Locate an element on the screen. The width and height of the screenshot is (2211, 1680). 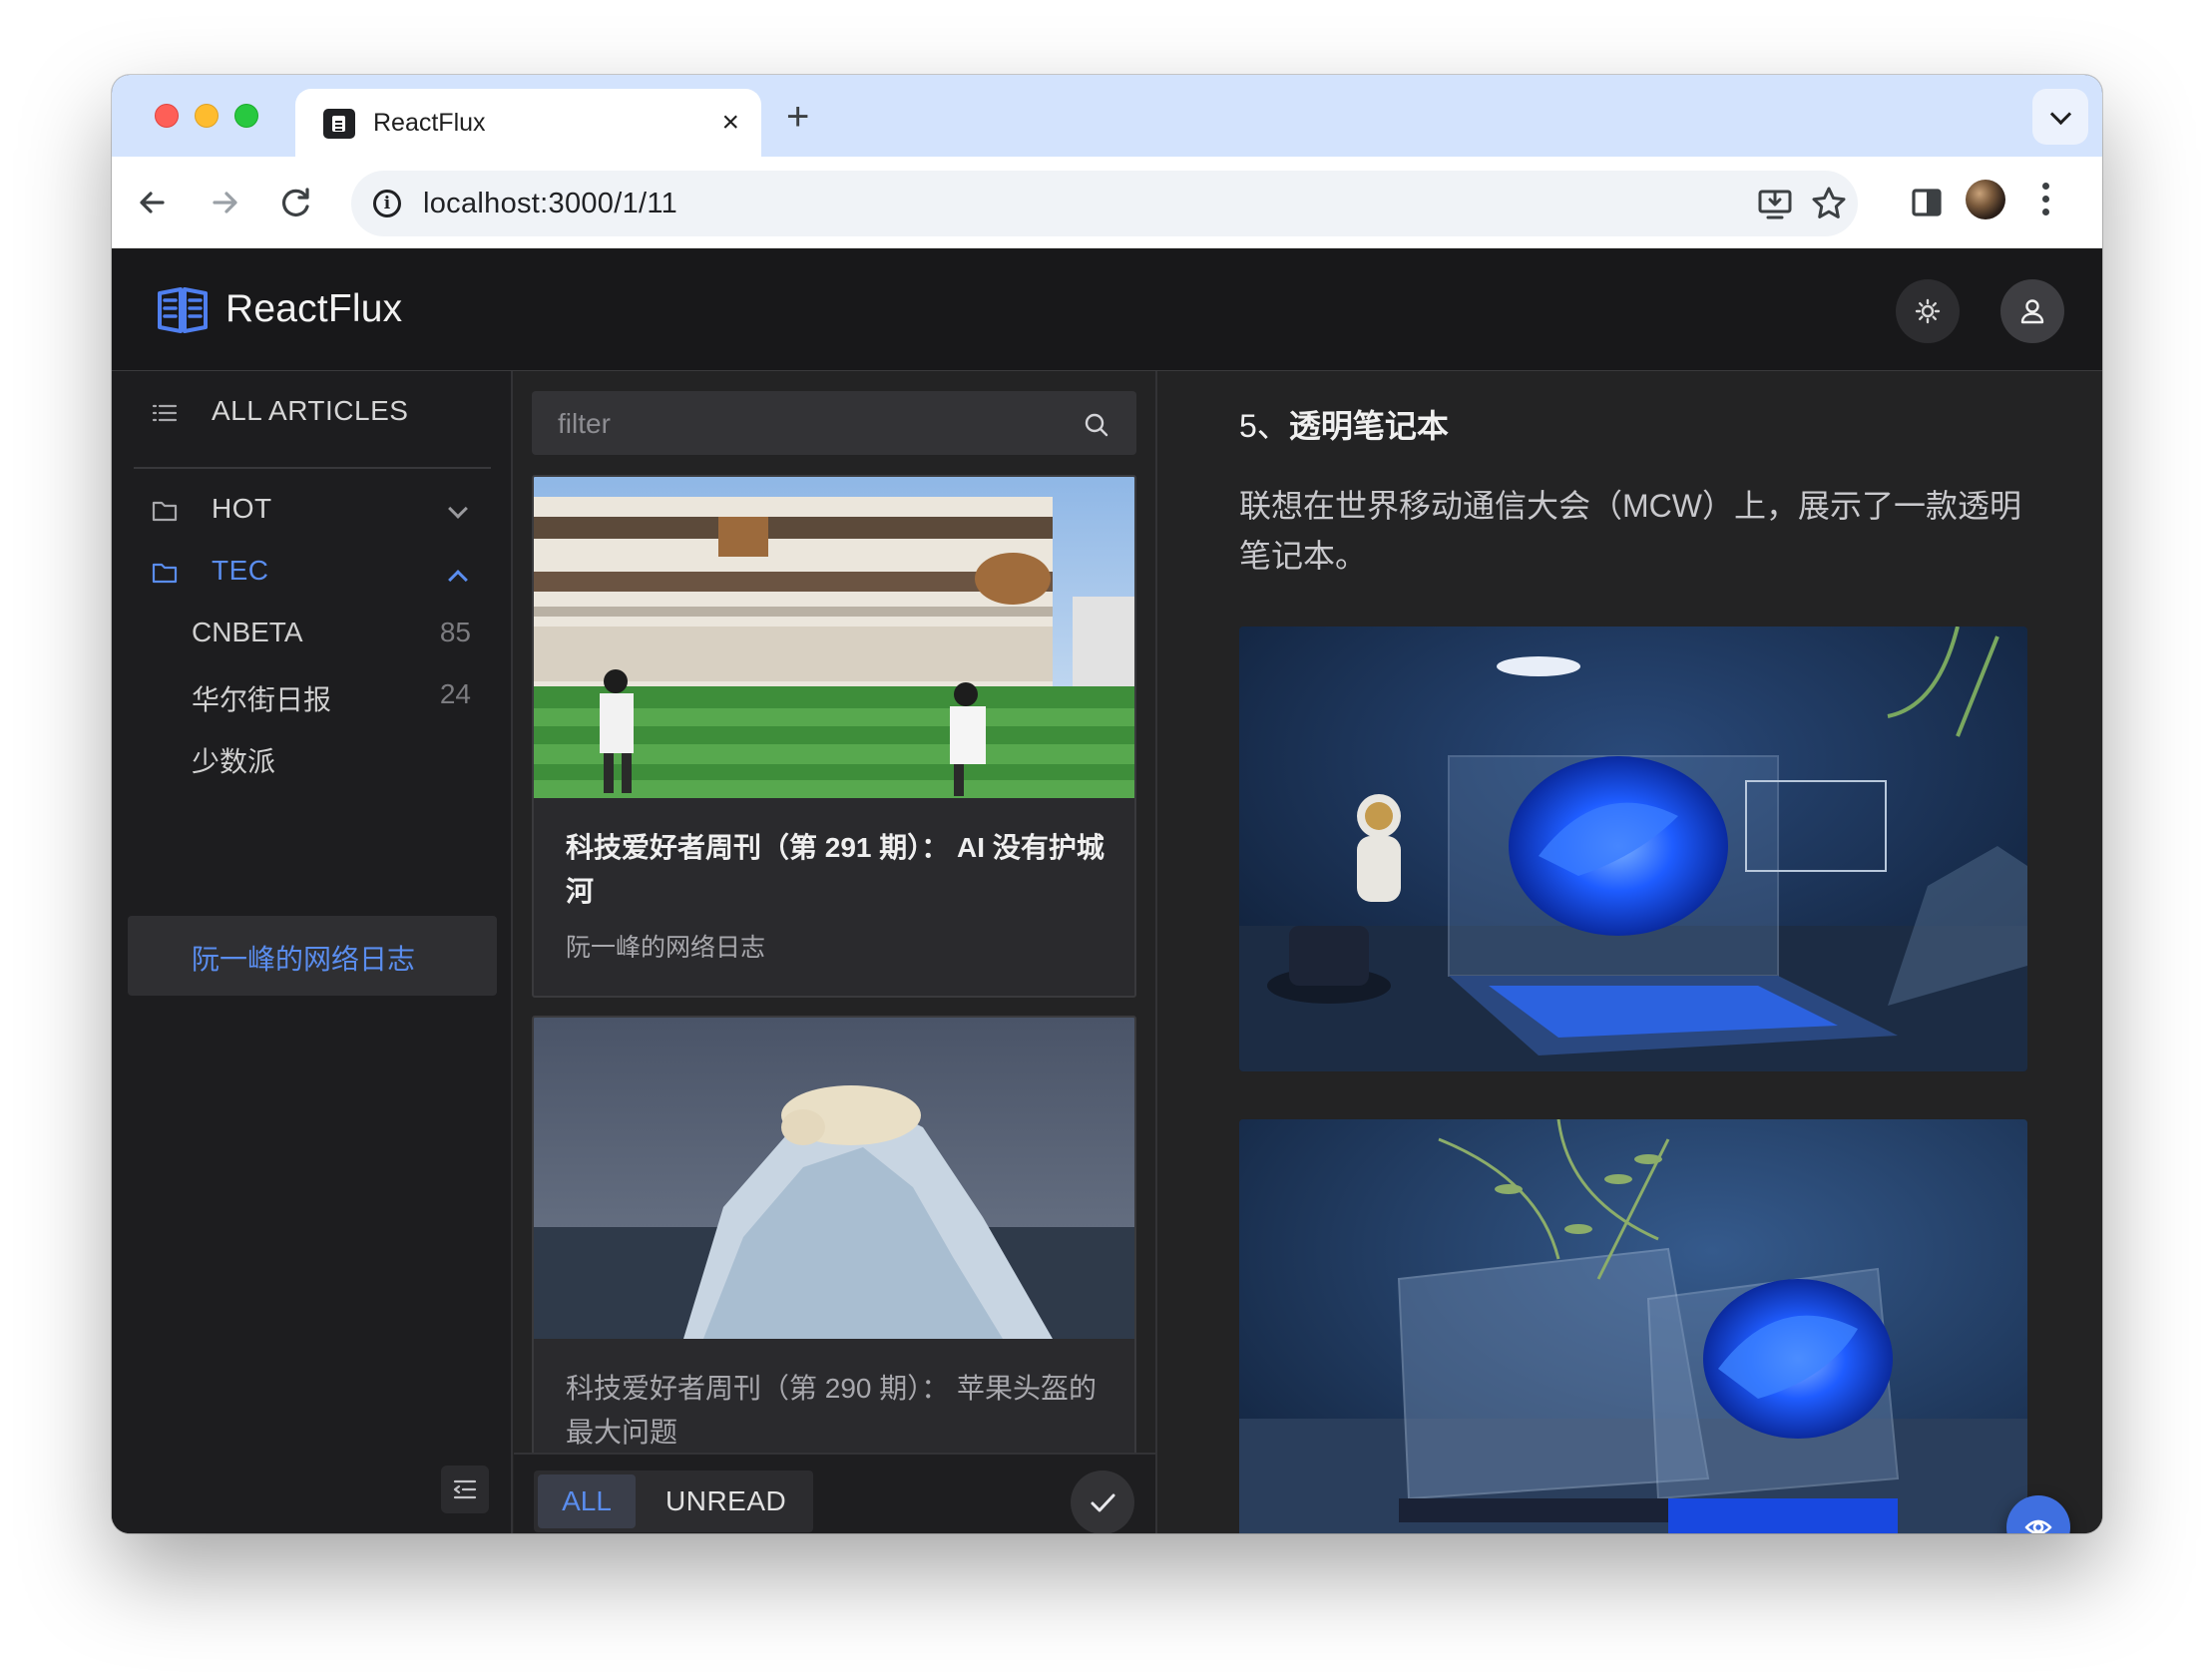
new-tab-button: + is located at coordinates (798, 117).